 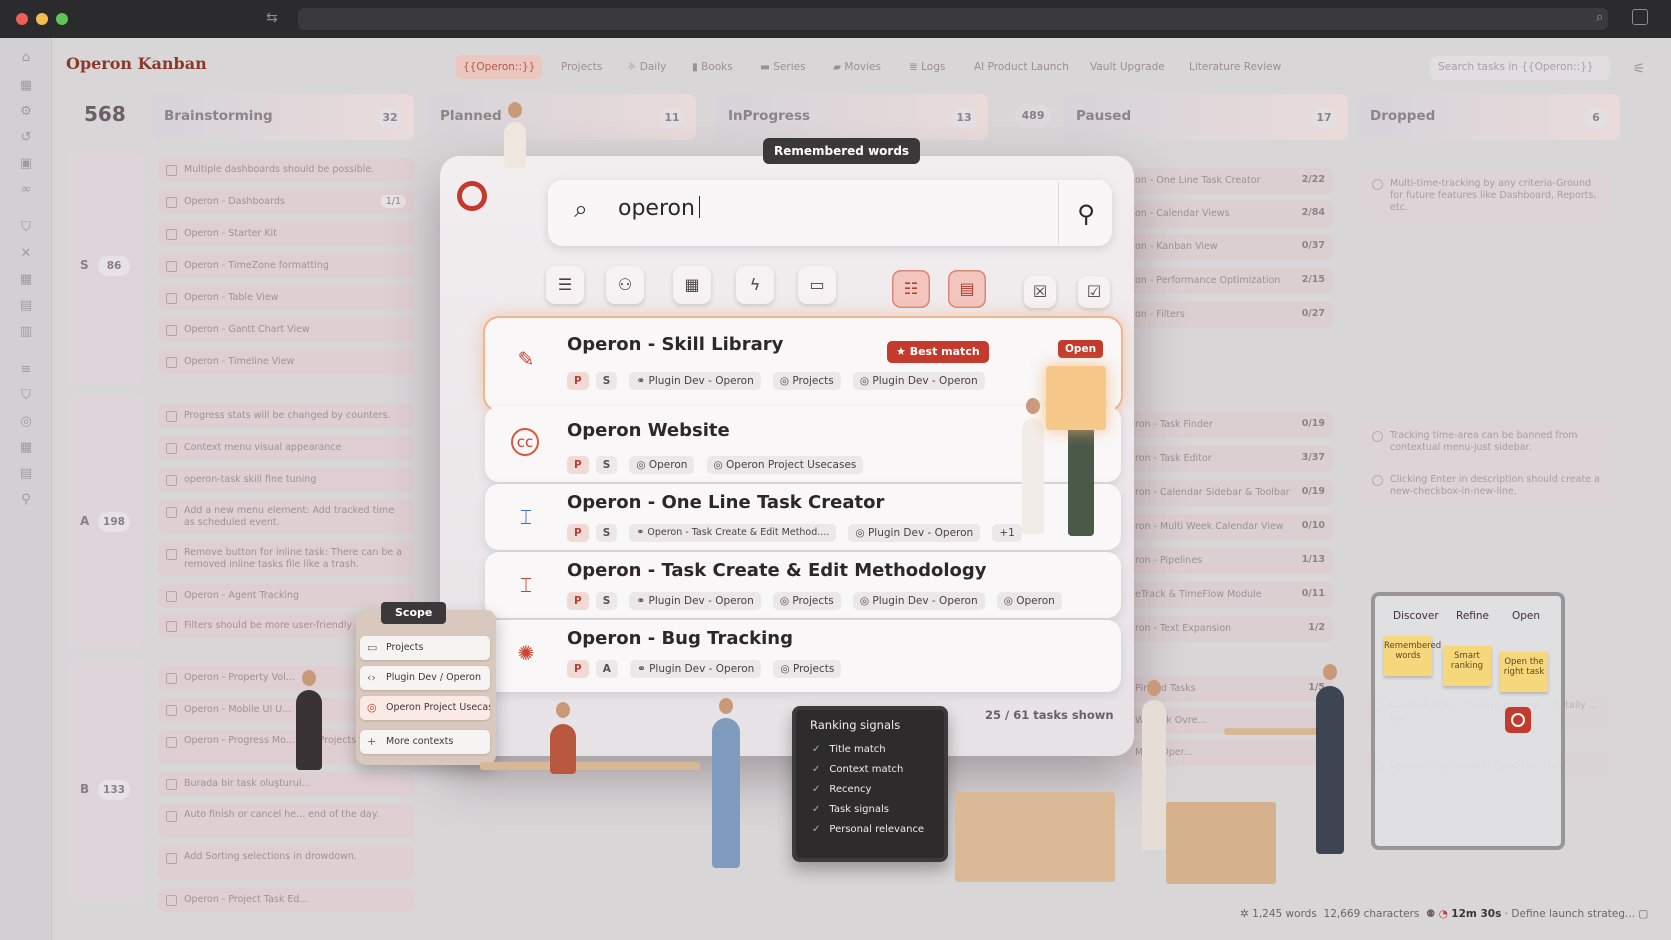 What do you see at coordinates (659, 208) in the screenshot?
I see `search-input: operon` at bounding box center [659, 208].